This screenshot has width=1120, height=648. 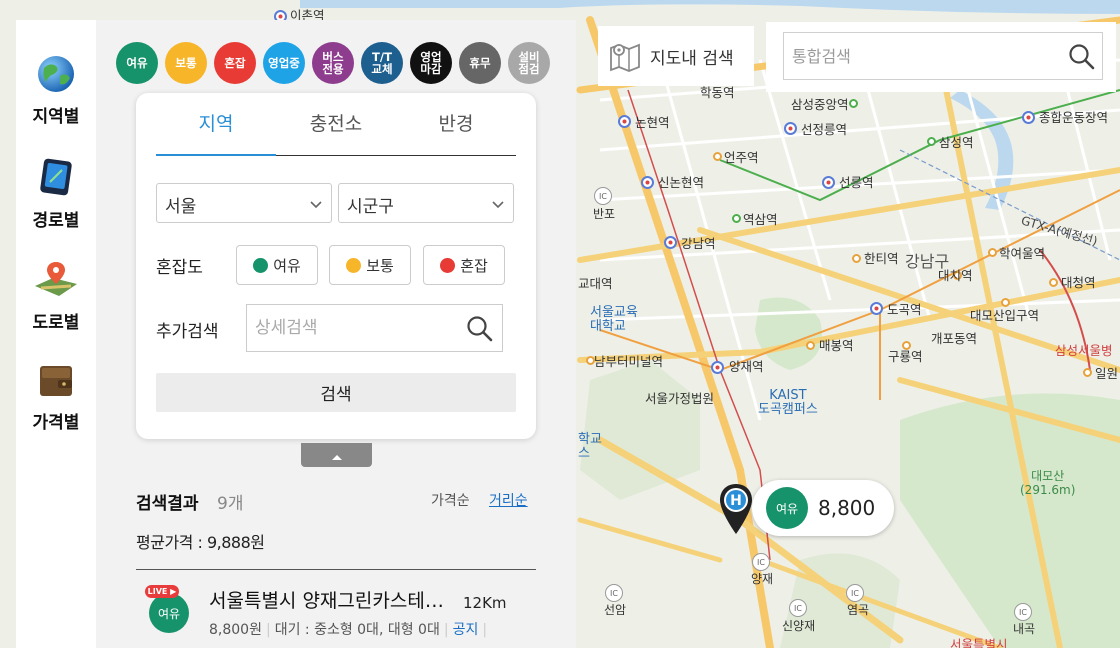 I want to click on map-label-station: 선릉역, so click(x=856, y=182).